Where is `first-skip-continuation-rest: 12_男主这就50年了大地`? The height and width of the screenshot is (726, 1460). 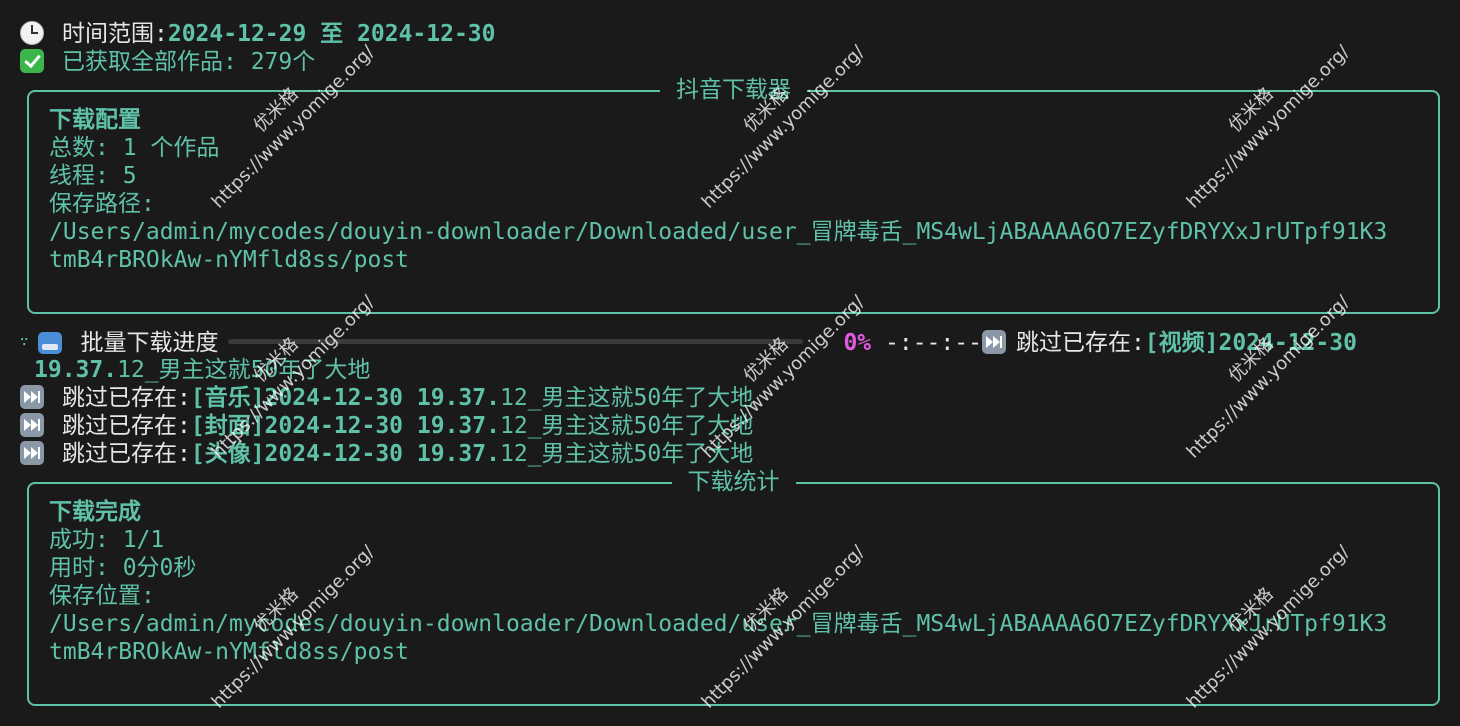 first-skip-continuation-rest: 12_男主这就50年了大地 is located at coordinates (244, 370).